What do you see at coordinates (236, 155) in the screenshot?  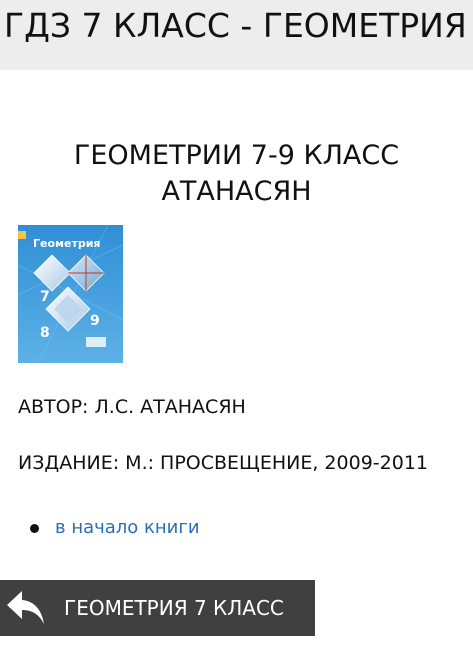 I see `book-title-line-1: ГЕОМЕТРИИ 7-9 КЛАСС` at bounding box center [236, 155].